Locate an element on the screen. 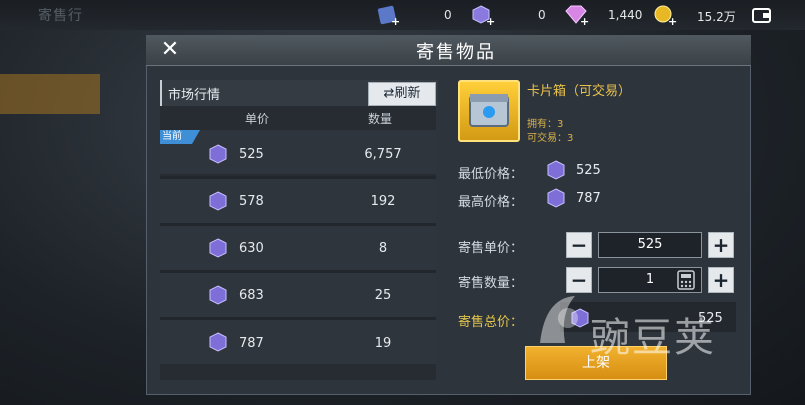 The height and width of the screenshot is (405, 805). purple-crystal-icon: + is located at coordinates (483, 16).